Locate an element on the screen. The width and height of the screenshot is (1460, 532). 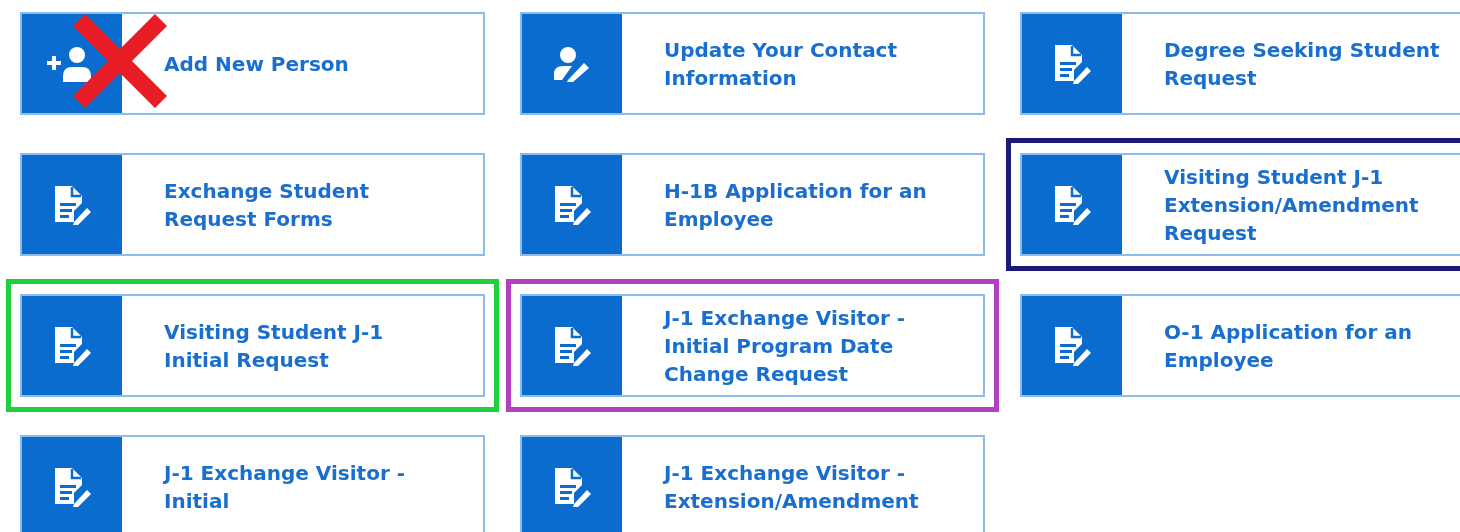
form-tile: Degree Seeking Student Request is located at coordinates (1240, 63).